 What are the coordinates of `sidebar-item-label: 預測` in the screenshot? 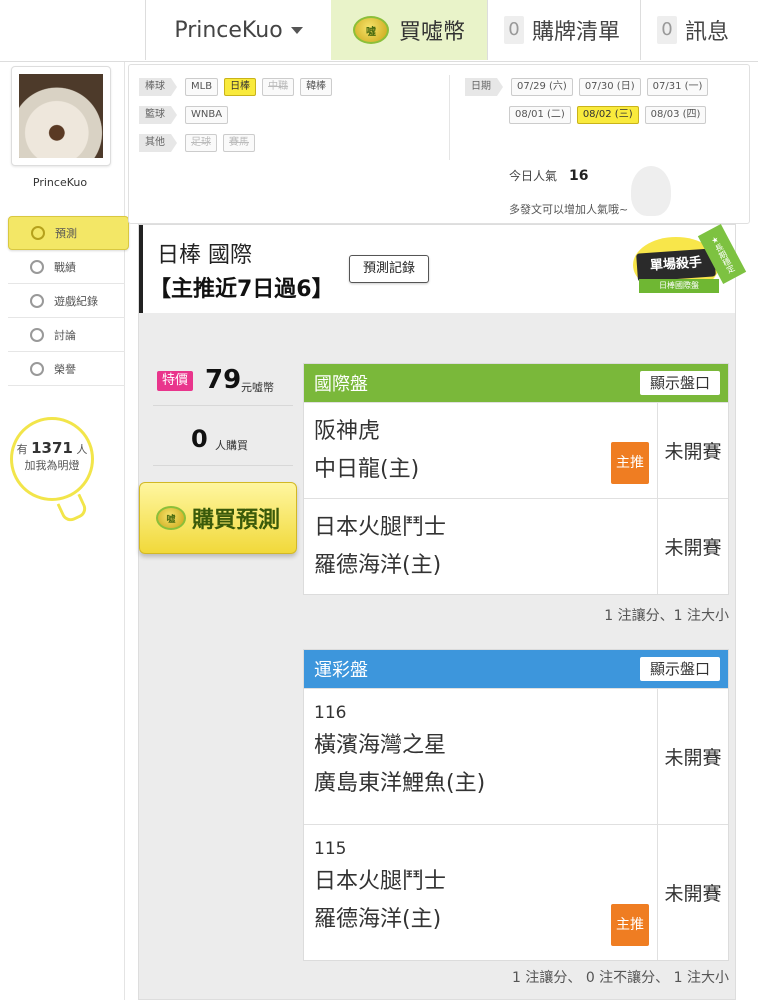 It's located at (66, 233).